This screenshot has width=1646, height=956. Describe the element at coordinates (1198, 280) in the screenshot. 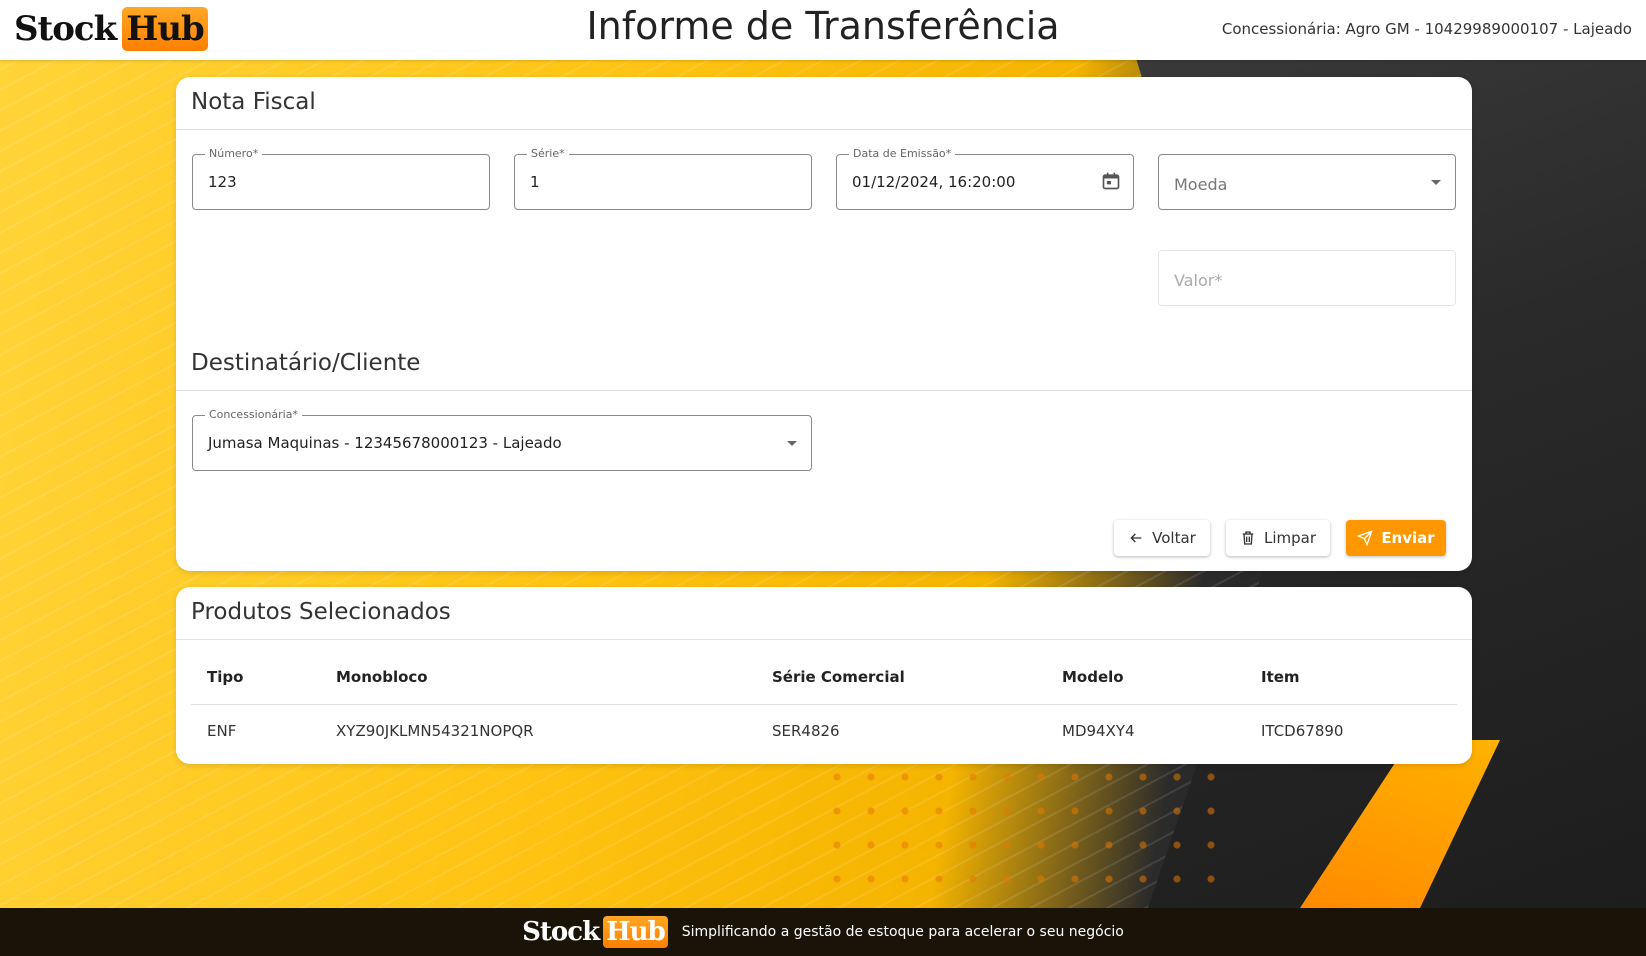

I see `valor-placeholder: Valor*` at that location.